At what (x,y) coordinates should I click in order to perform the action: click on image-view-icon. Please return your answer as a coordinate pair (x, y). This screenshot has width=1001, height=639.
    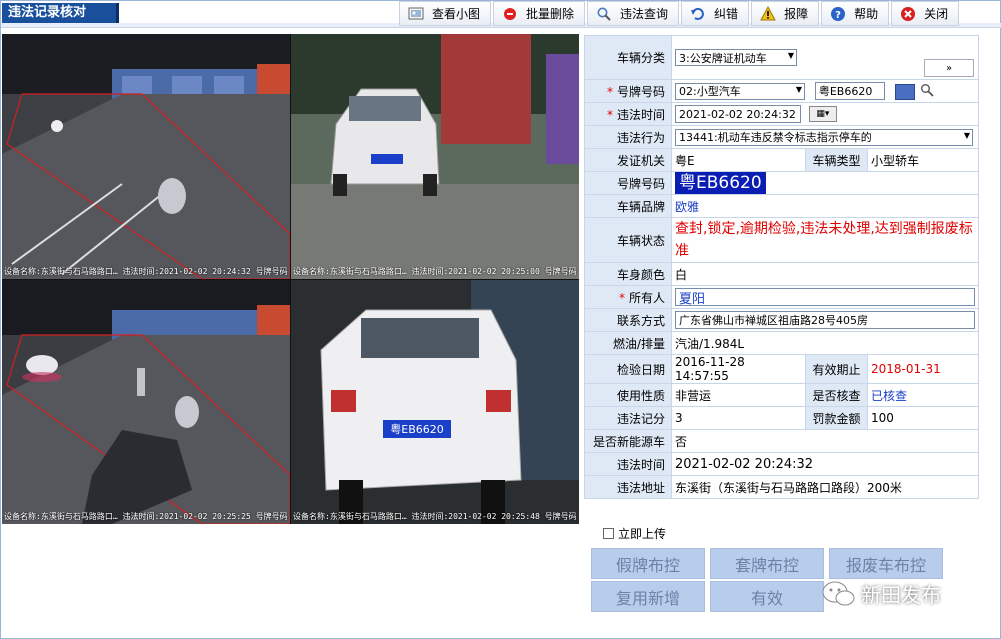
    Looking at the image, I should click on (416, 14).